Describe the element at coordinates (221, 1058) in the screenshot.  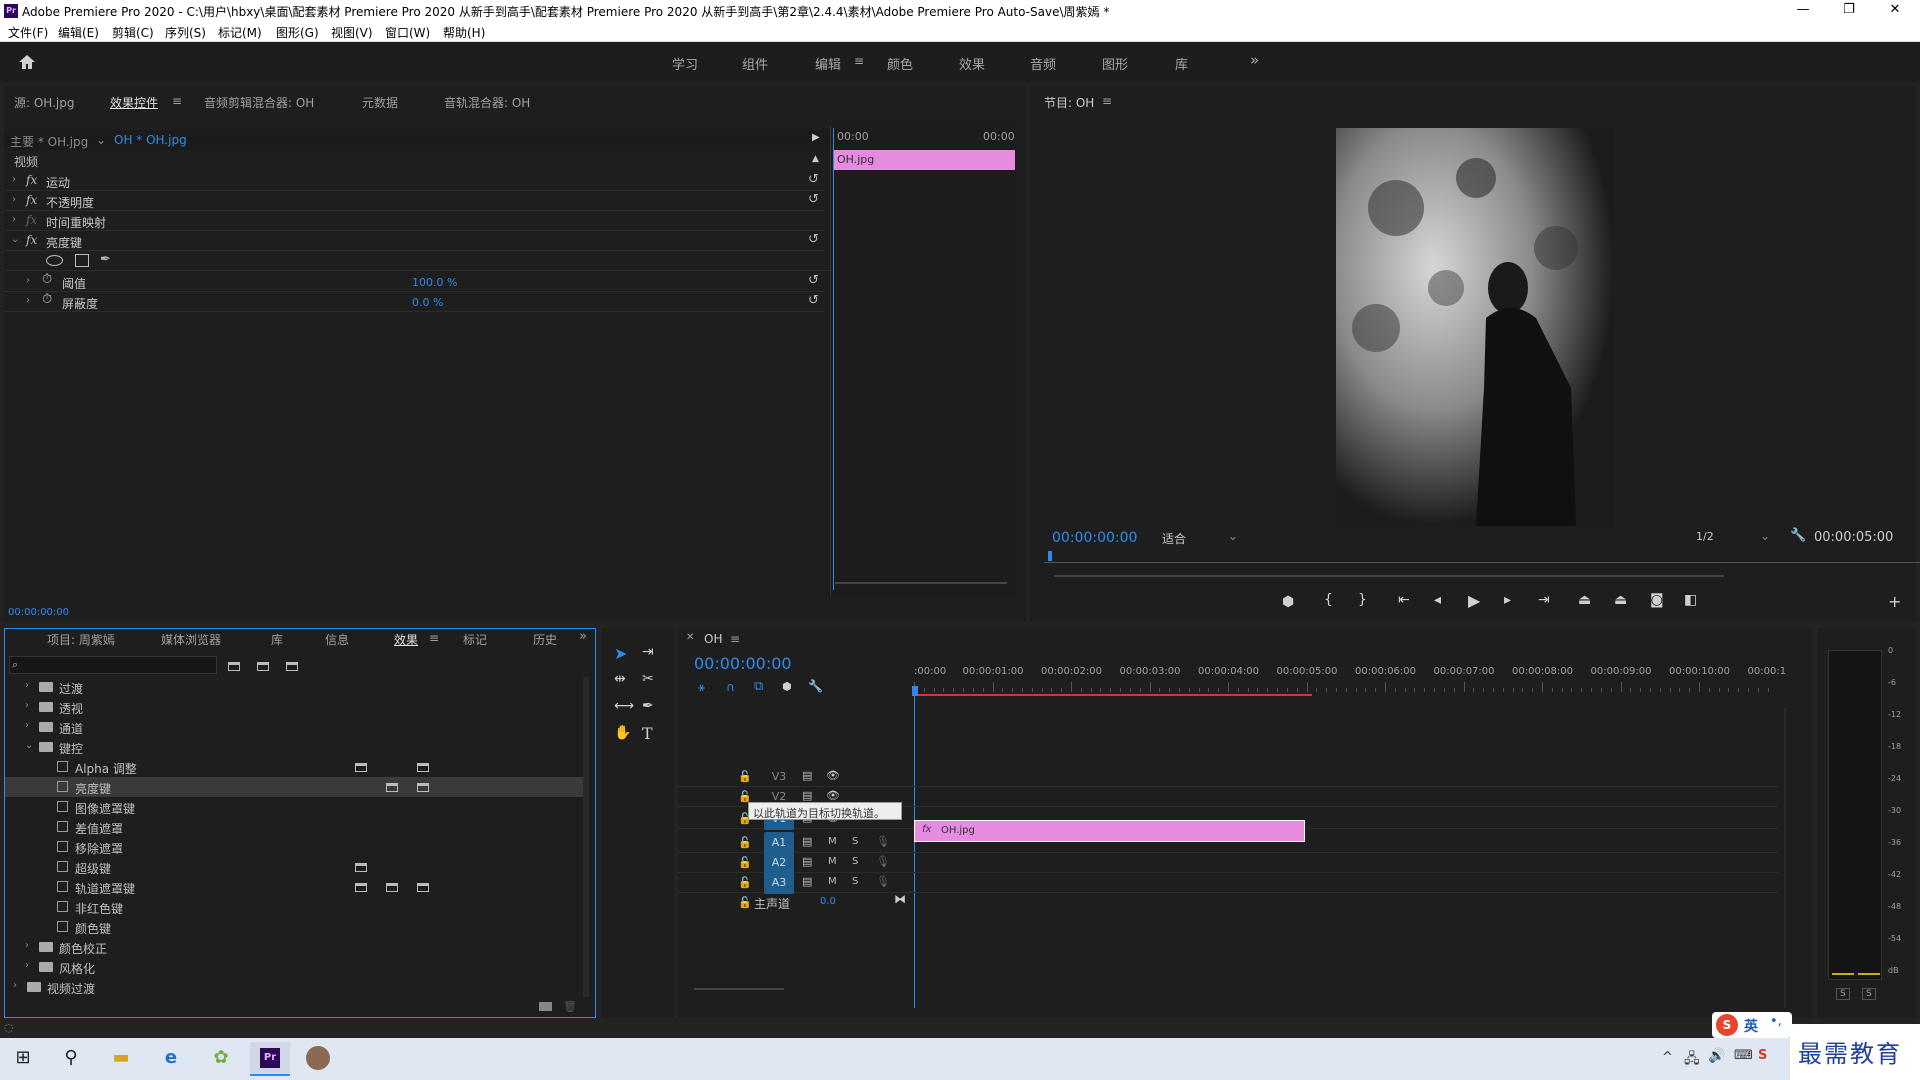
I see `app-icon: ✿` at that location.